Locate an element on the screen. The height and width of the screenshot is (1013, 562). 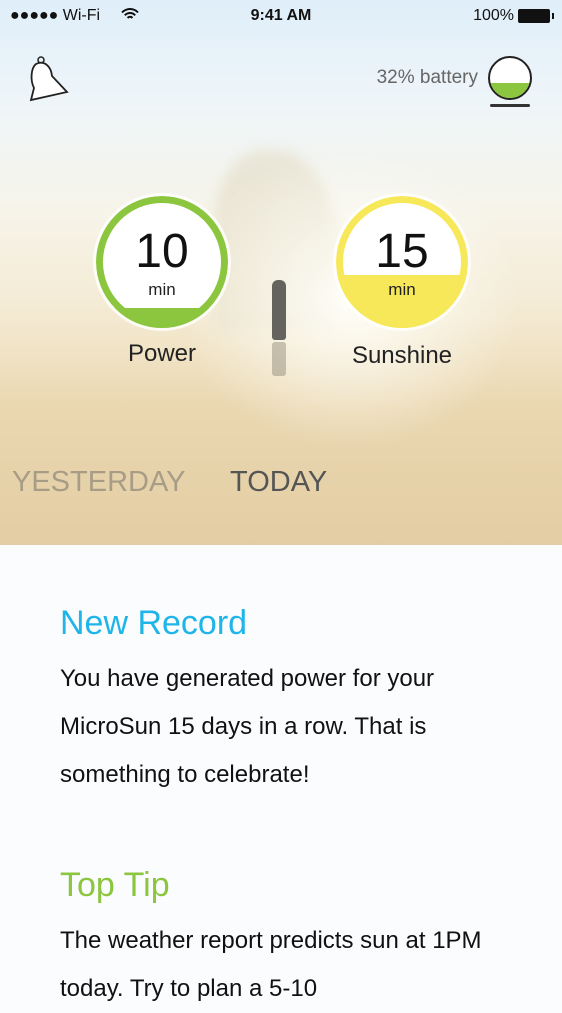
battery-status: 32% battery is located at coordinates (454, 78).